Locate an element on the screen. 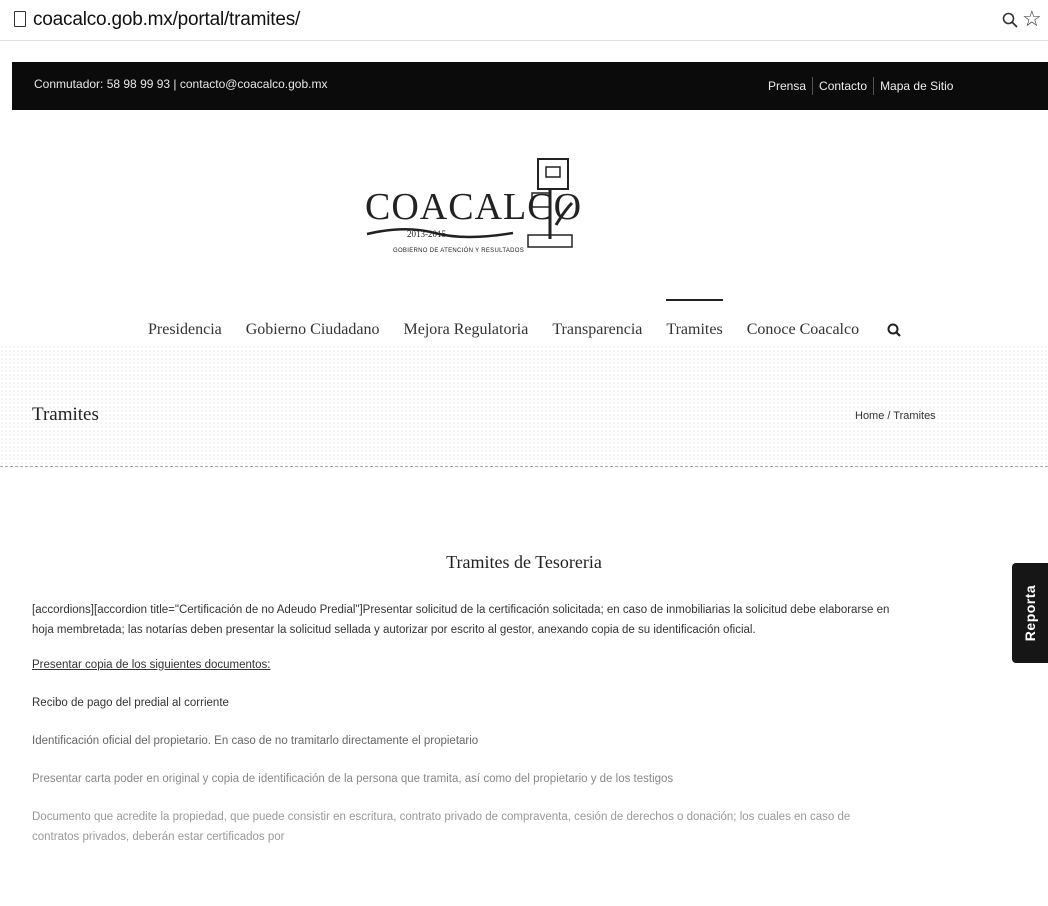  nav-transparencia: Transparencia is located at coordinates (597, 330).